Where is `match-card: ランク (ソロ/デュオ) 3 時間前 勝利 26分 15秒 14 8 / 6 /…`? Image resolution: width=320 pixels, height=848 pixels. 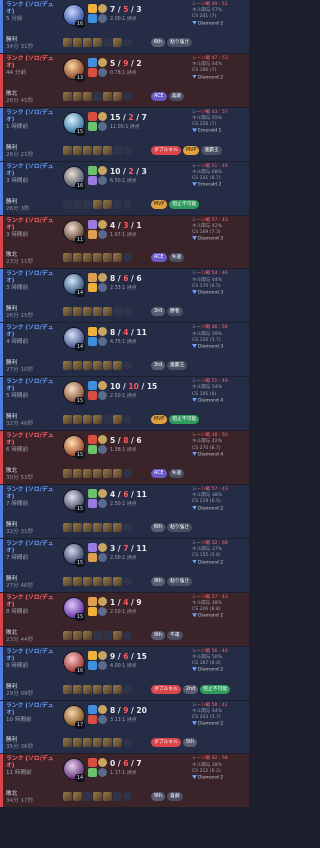 match-card: ランク (ソロ/デュオ) 3 時間前 勝利 26分 15秒 14 8 / 6 /… is located at coordinates (124, 296).